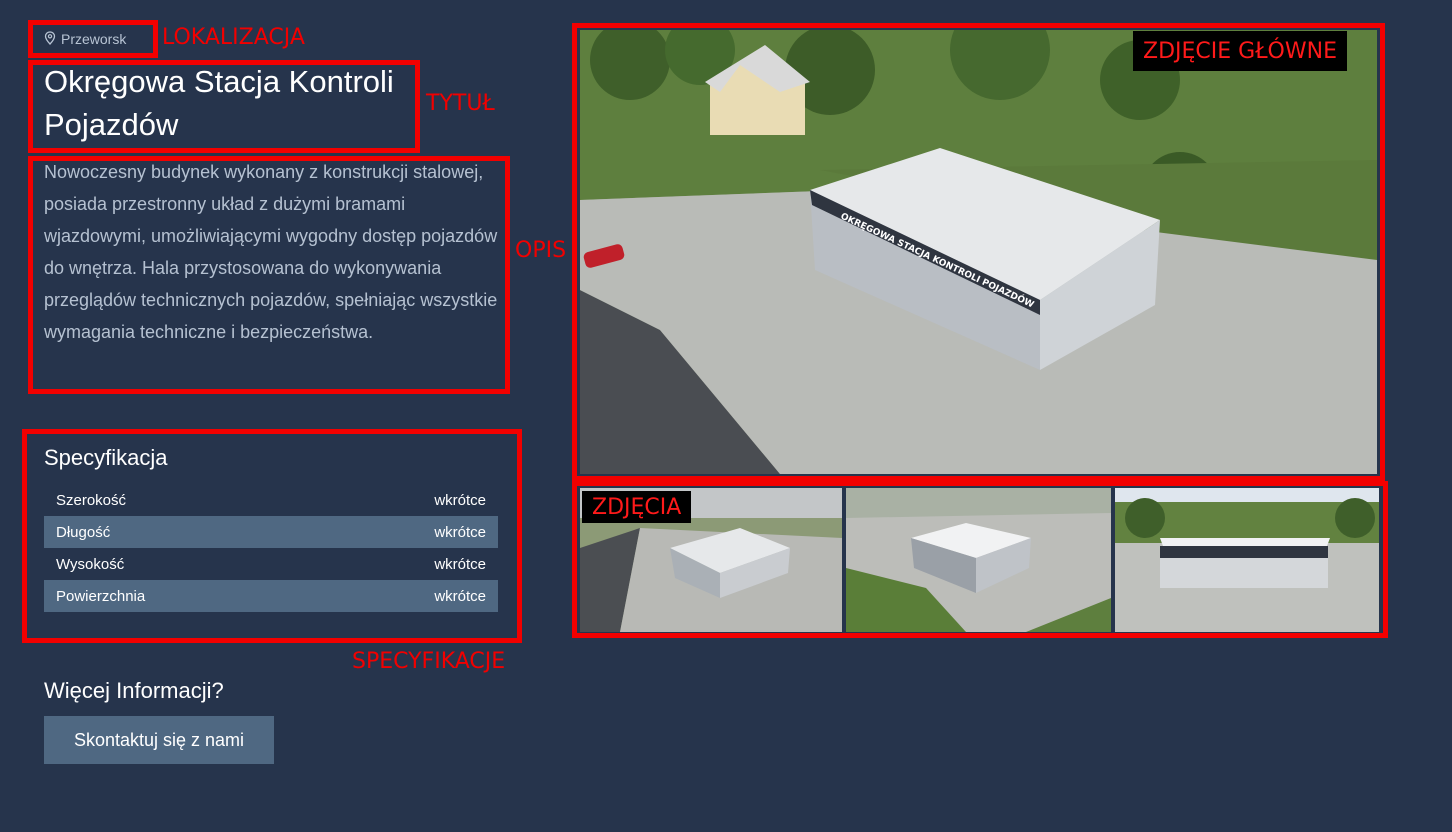 Image resolution: width=1452 pixels, height=832 pixels. What do you see at coordinates (637, 507) in the screenshot?
I see `annotation-label-photos: ZDJĘCIA` at bounding box center [637, 507].